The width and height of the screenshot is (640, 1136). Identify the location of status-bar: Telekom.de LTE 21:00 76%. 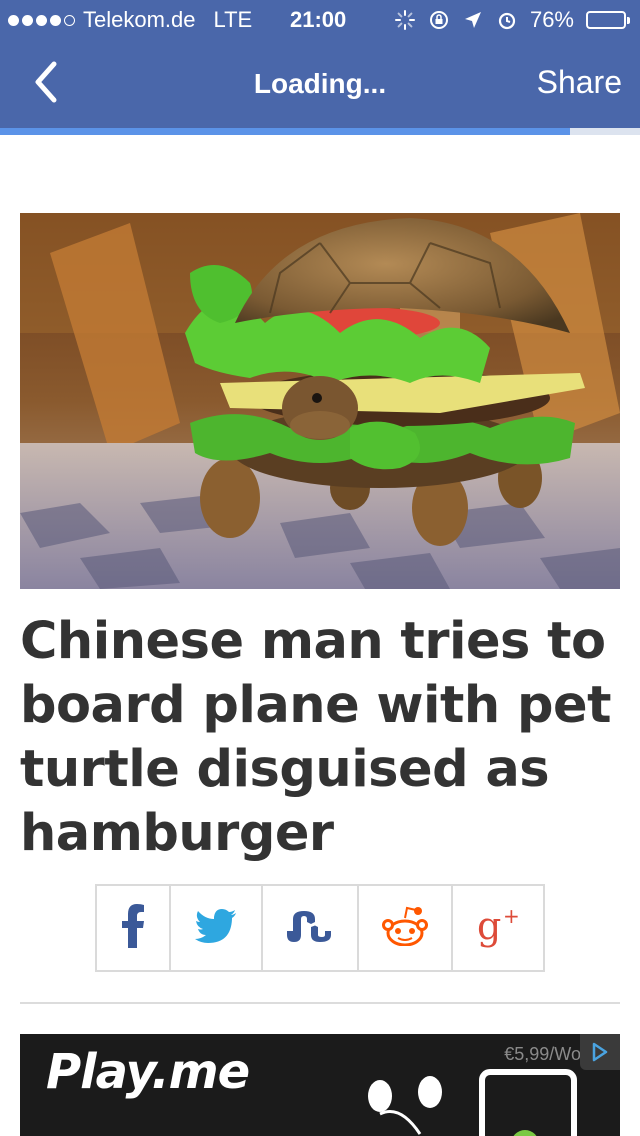
(320, 20).